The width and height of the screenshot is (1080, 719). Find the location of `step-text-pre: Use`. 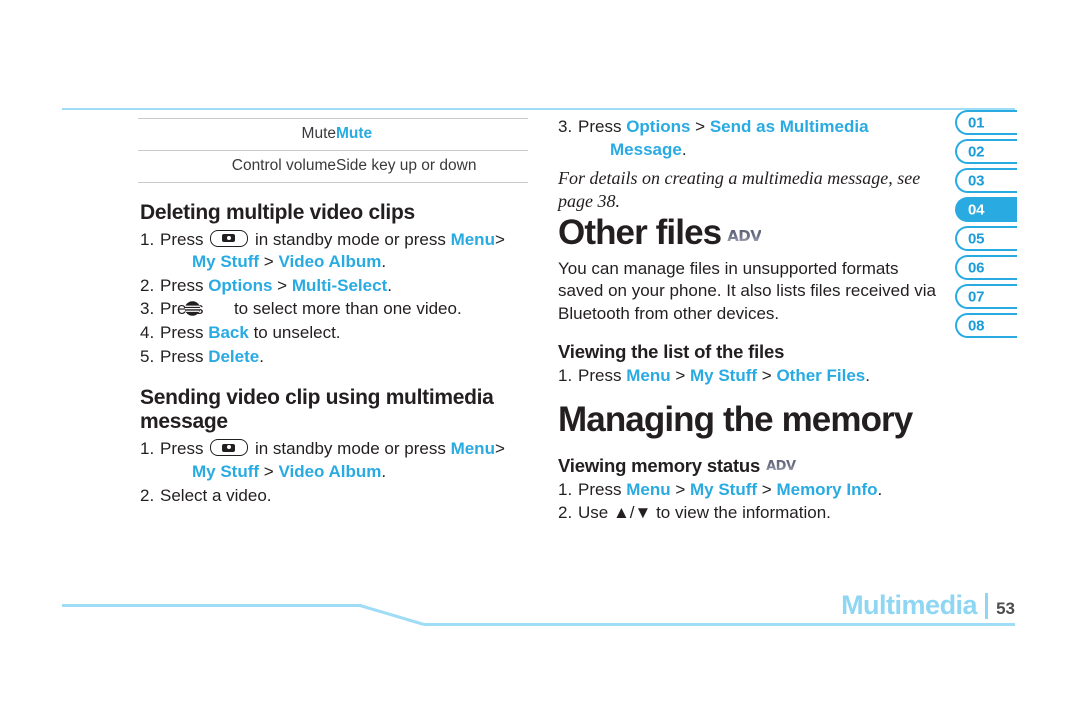

step-text-pre: Use is located at coordinates (593, 513).